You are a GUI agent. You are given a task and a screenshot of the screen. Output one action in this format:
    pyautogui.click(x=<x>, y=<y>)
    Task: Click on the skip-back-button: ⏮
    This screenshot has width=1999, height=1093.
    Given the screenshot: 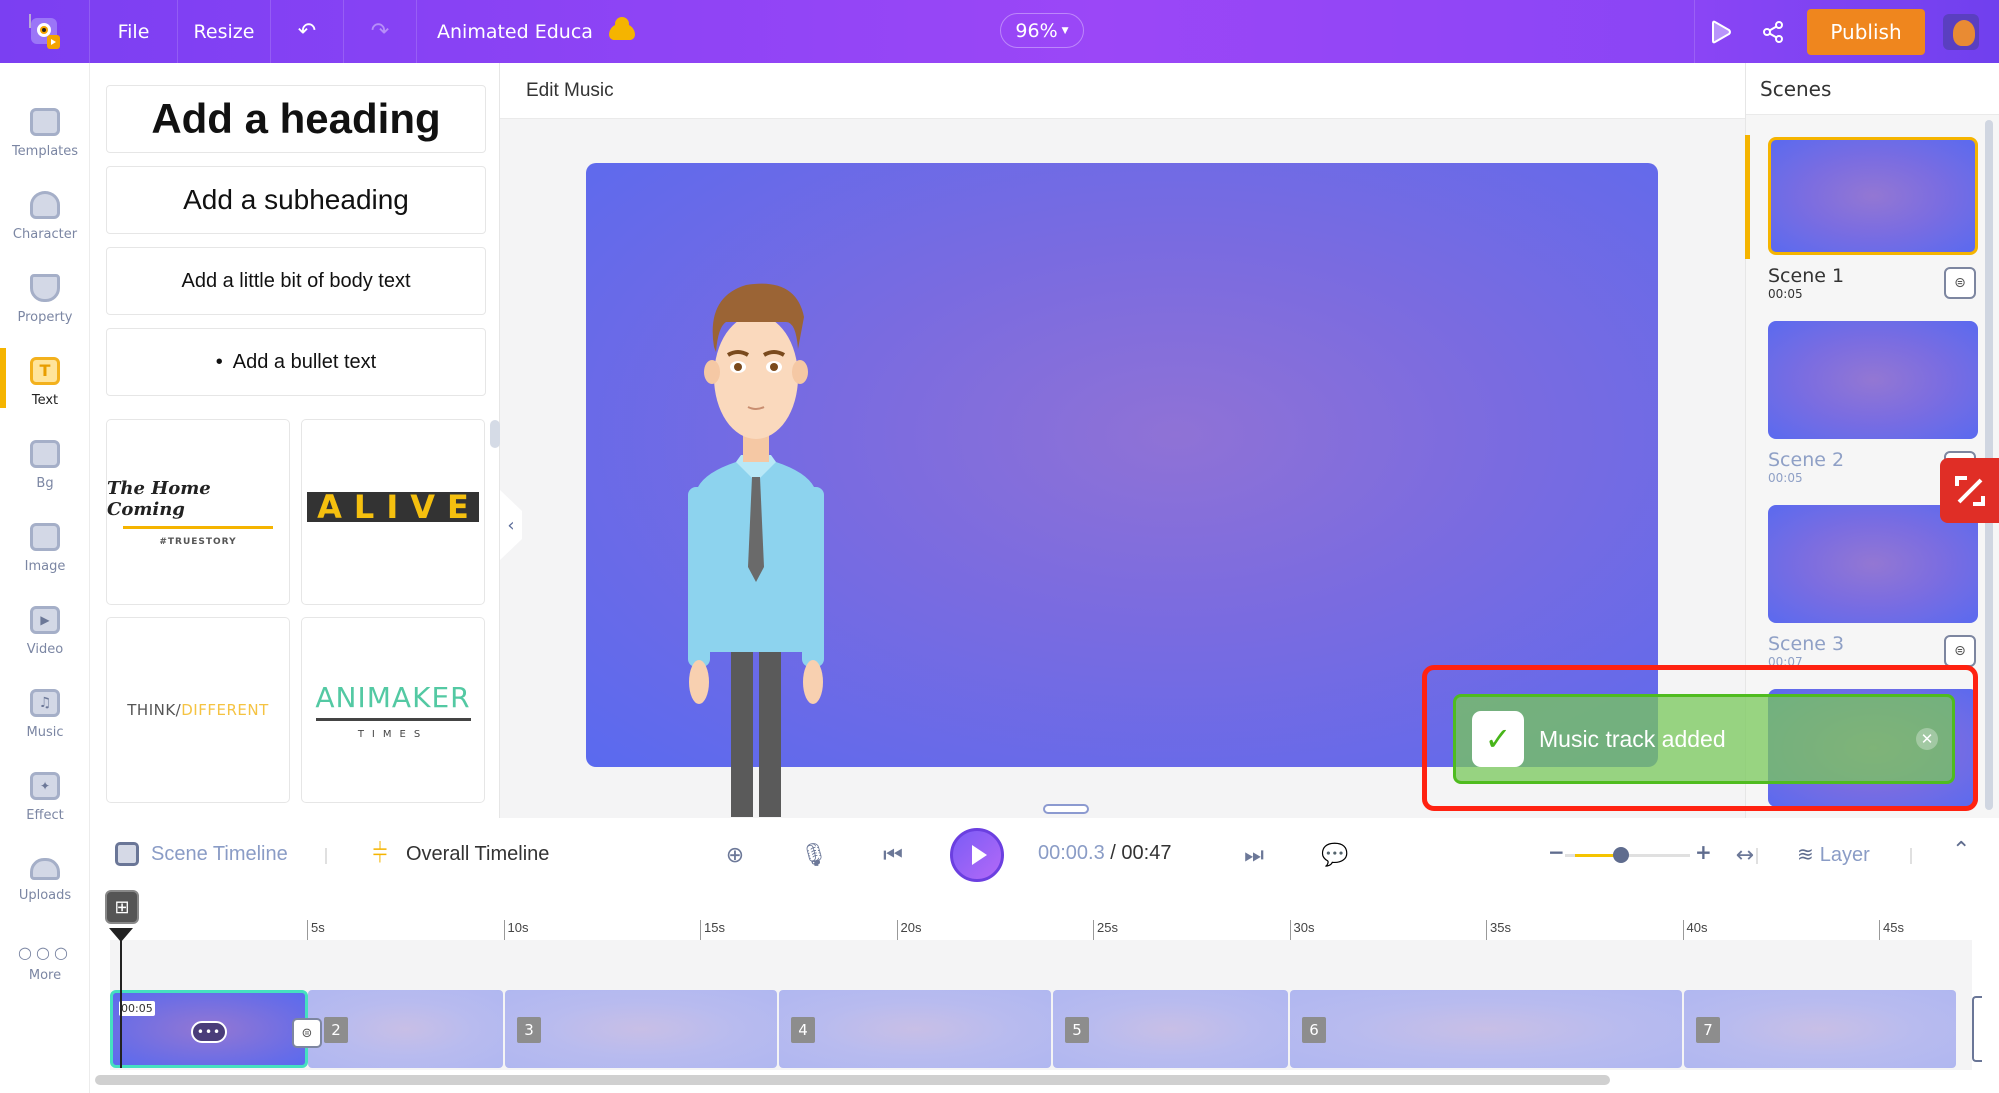 What is the action you would take?
    pyautogui.click(x=893, y=855)
    